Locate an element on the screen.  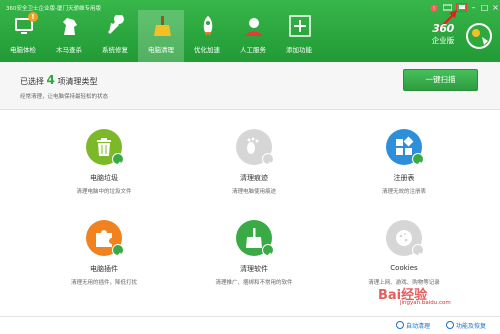
card-title: Cookies is located at coordinates (404, 268).